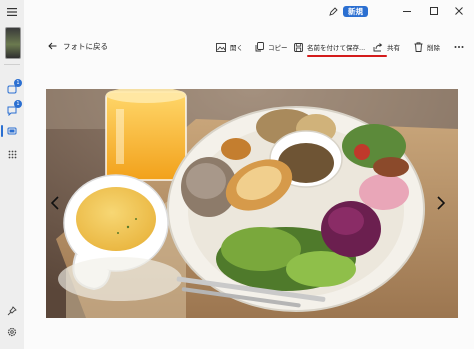  I want to click on save-icon, so click(298, 47).